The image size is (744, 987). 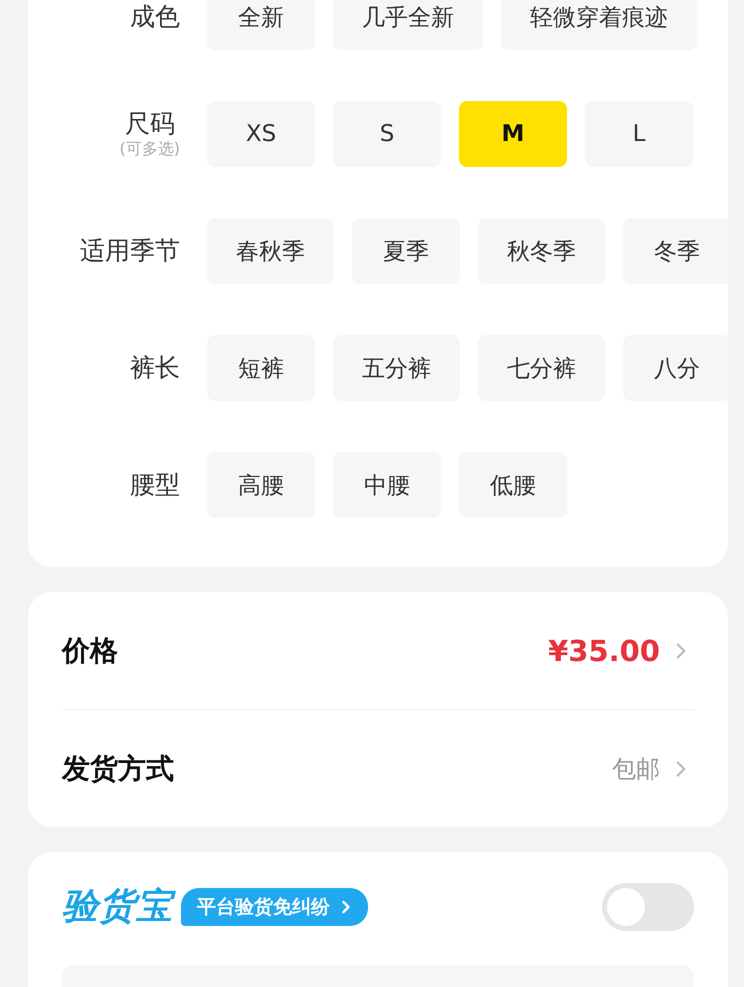 I want to click on option-chip: 几乎全新, so click(x=408, y=25).